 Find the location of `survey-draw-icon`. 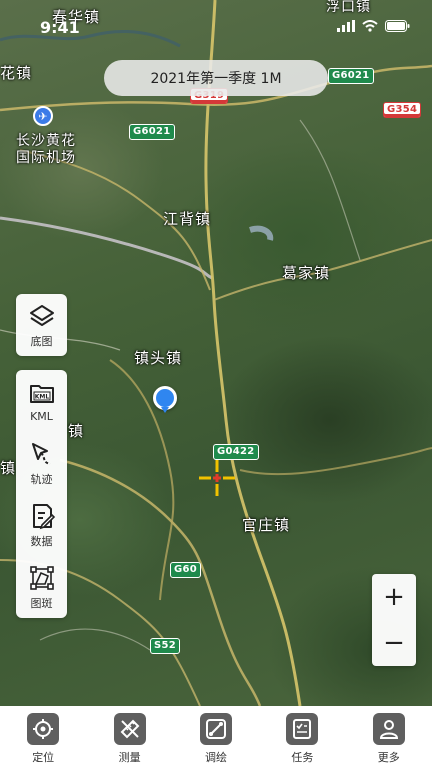

survey-draw-icon is located at coordinates (215, 729).